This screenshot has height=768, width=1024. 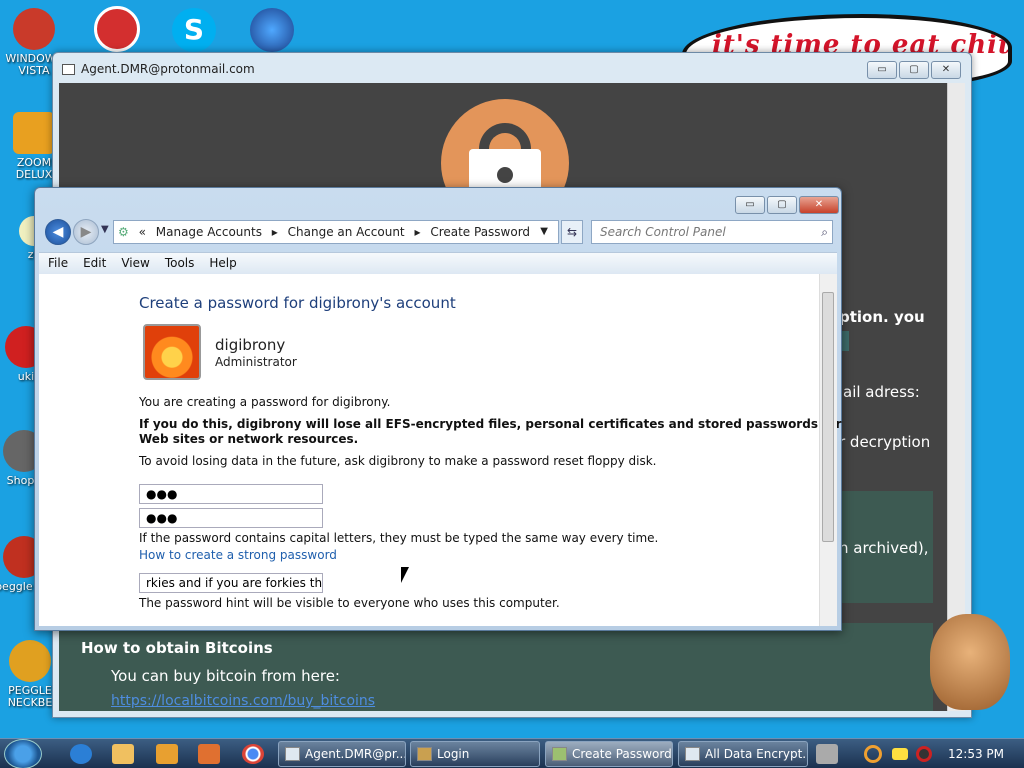 I want to click on forward-arrow-icon: ▶, so click(x=86, y=232).